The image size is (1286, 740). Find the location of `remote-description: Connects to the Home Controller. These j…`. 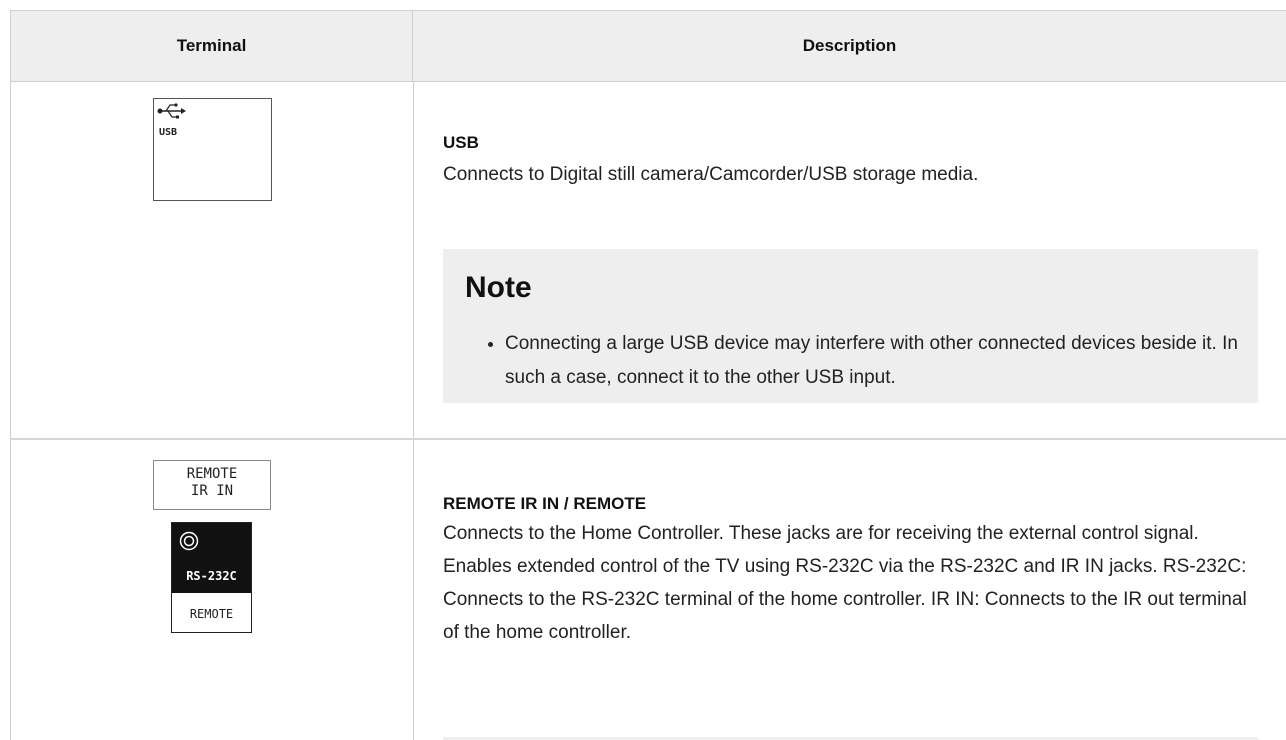

remote-description: Connects to the Home Controller. These j… is located at coordinates (845, 583).